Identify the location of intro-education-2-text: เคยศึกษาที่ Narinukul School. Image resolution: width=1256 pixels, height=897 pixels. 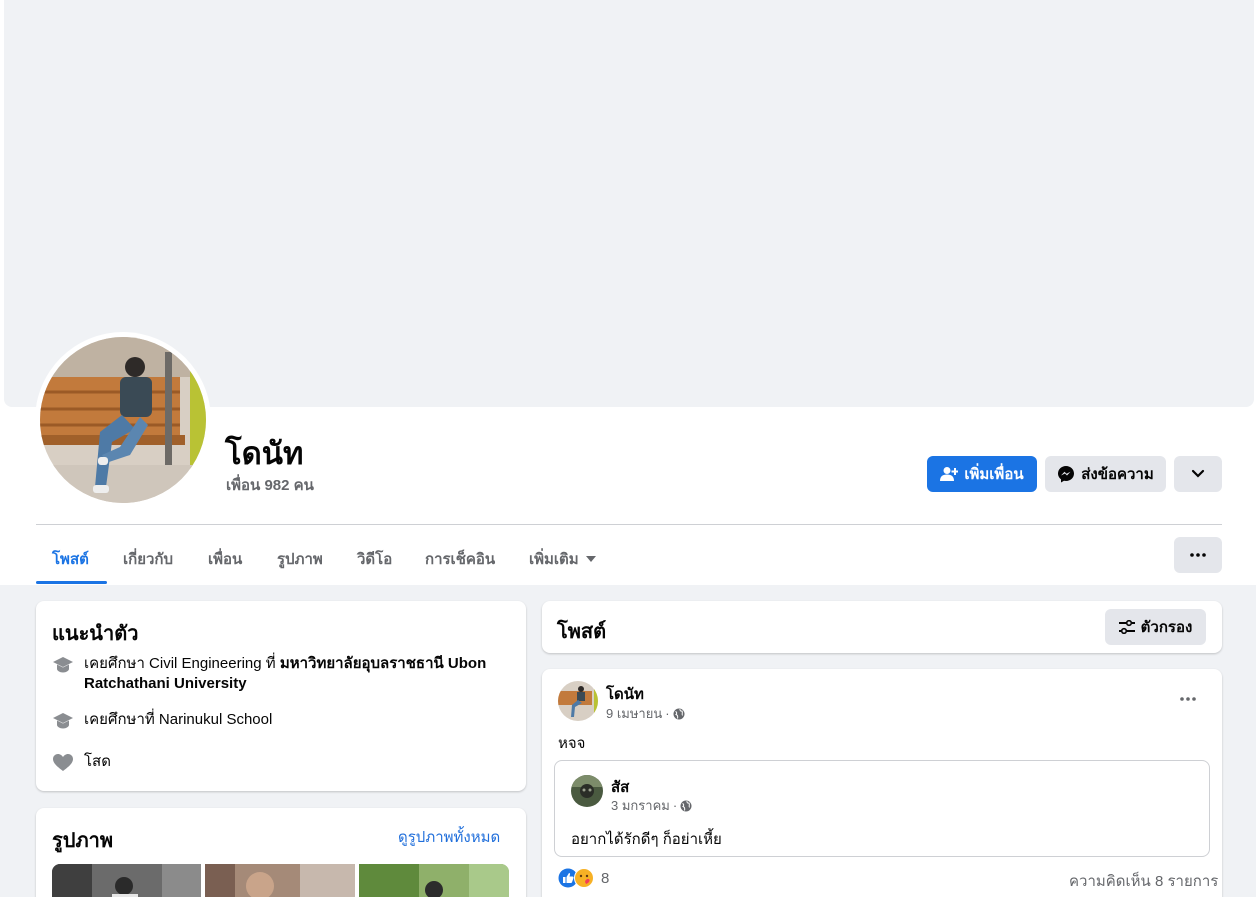
(178, 719).